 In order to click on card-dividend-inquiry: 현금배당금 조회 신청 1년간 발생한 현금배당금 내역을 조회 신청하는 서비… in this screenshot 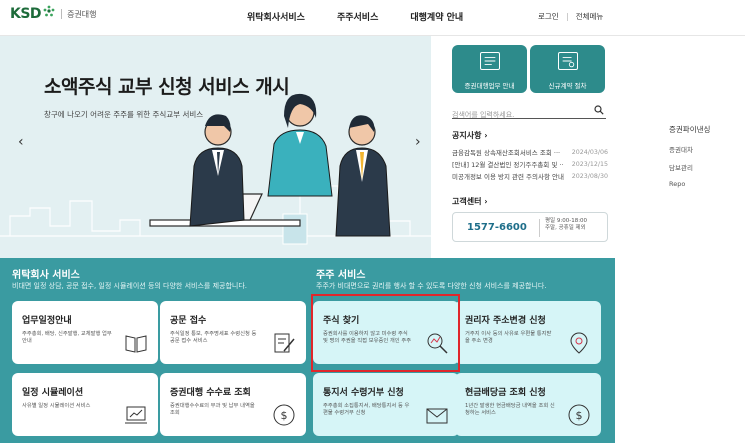, I will do `click(528, 404)`.